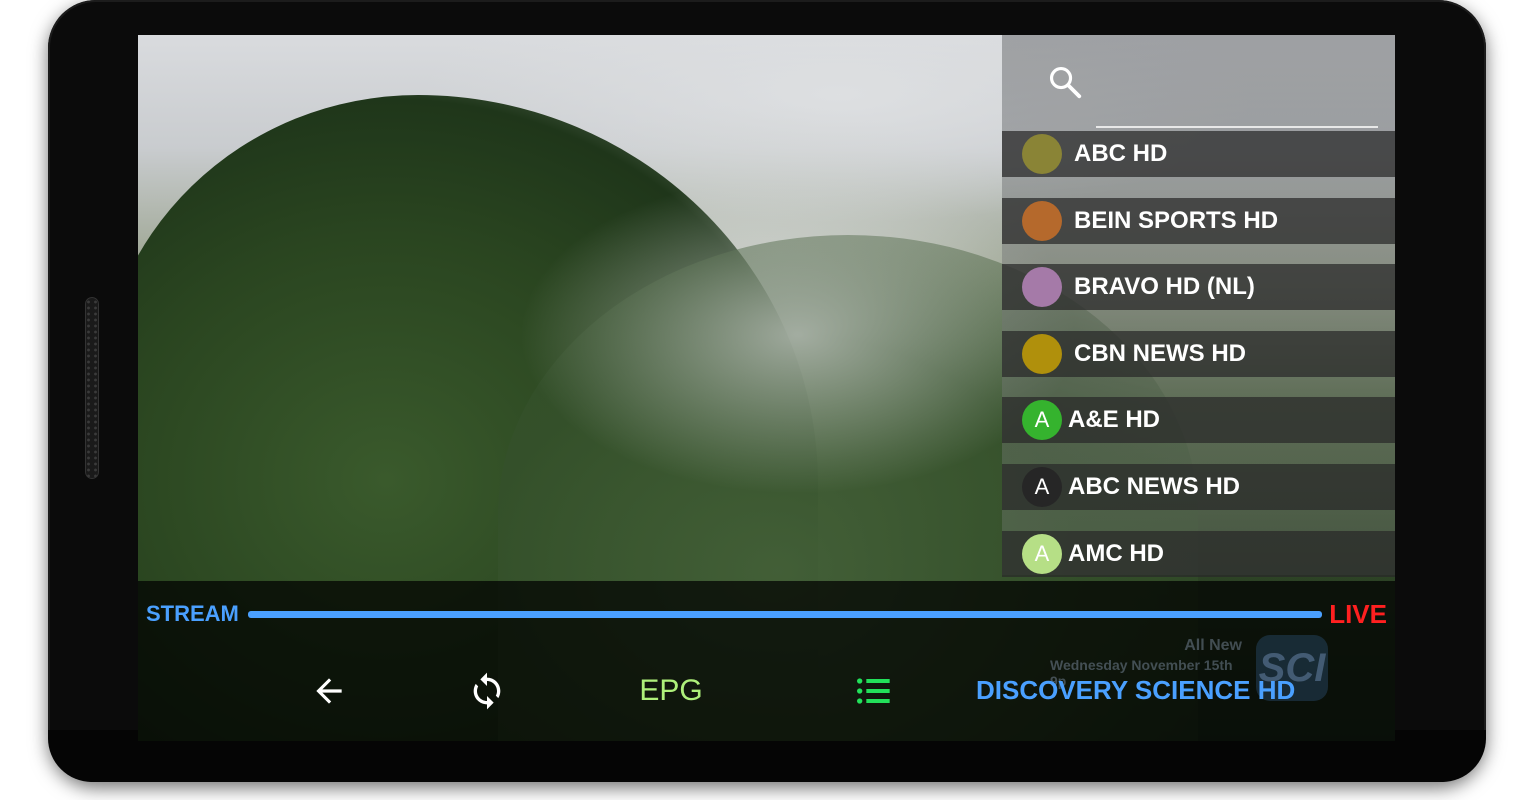 This screenshot has width=1534, height=800. What do you see at coordinates (192, 613) in the screenshot?
I see `stream-label: STREAM` at bounding box center [192, 613].